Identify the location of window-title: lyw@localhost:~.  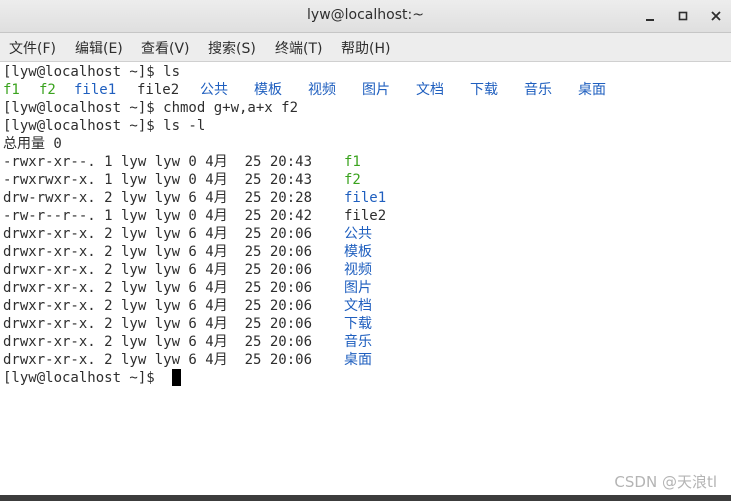
(365, 15).